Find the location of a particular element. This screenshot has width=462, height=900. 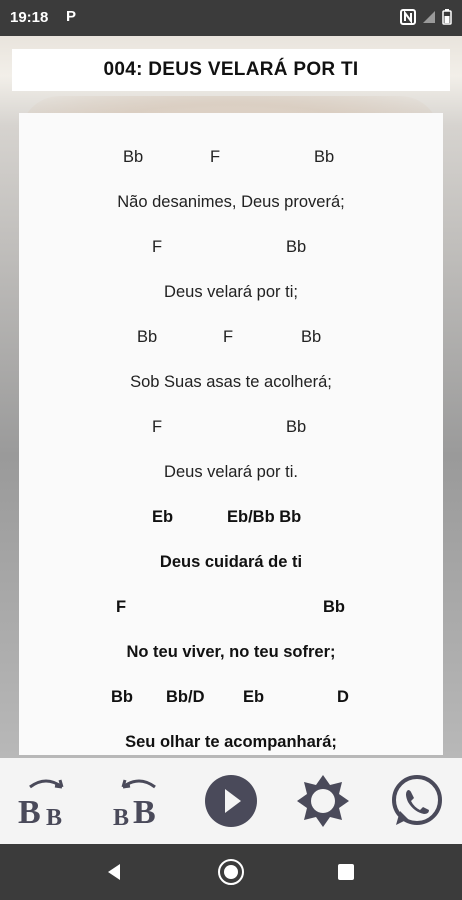

status-icons is located at coordinates (426, 17).